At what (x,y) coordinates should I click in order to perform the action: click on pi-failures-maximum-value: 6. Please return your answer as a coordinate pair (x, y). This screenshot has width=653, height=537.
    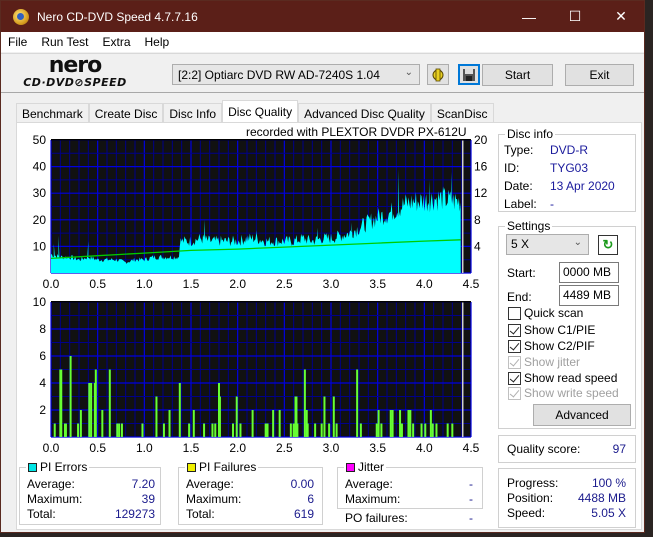
    Looking at the image, I should click on (310, 499).